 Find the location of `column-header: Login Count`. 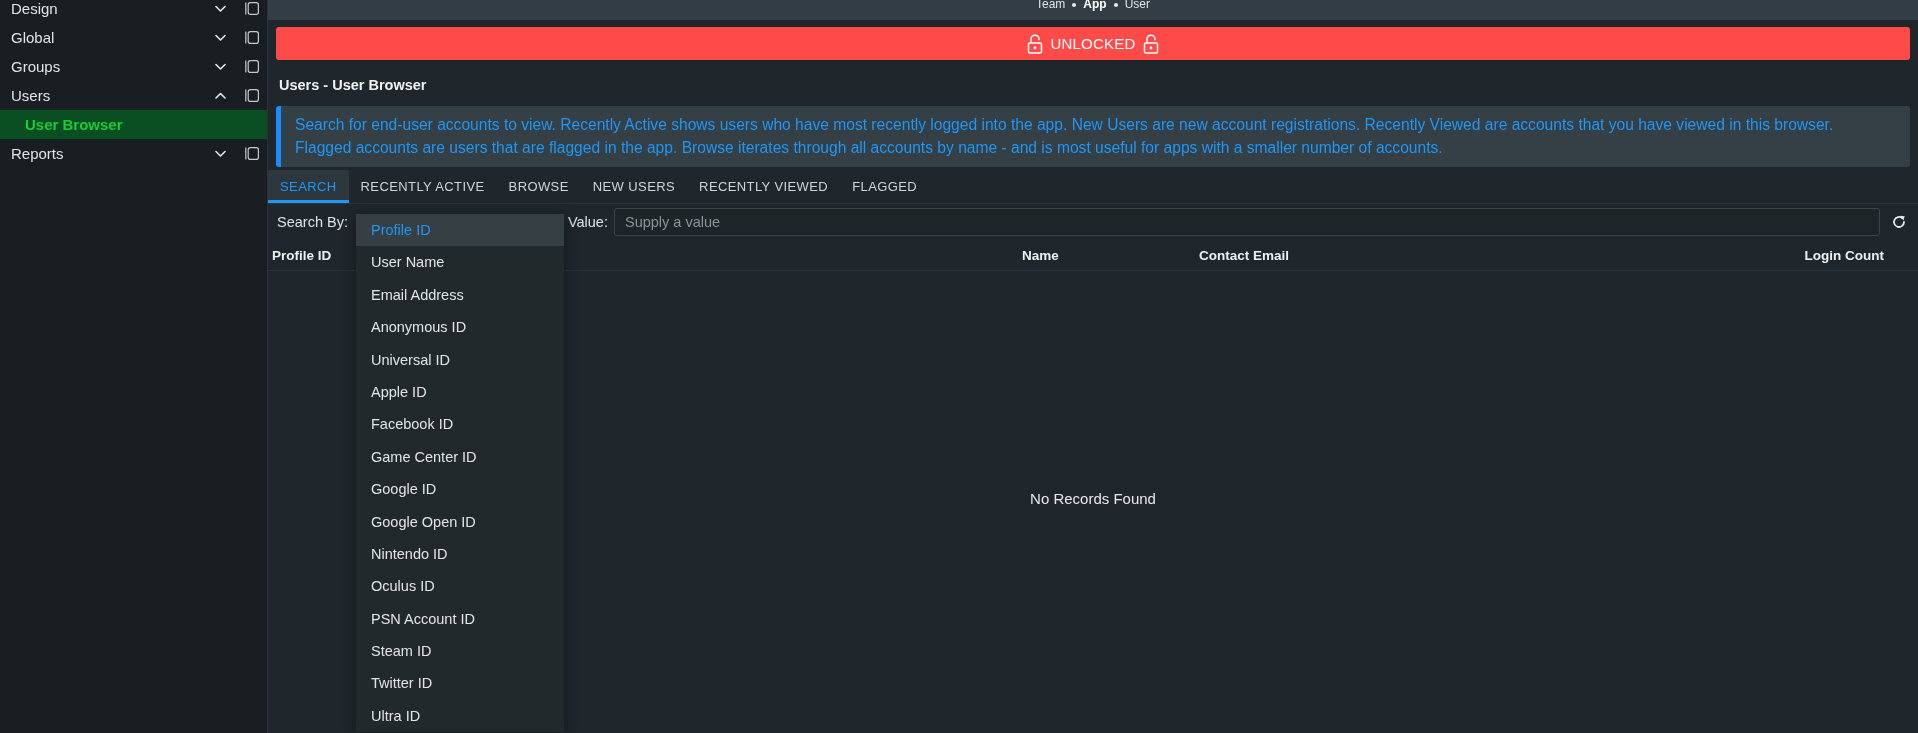

column-header: Login Count is located at coordinates (1844, 255).